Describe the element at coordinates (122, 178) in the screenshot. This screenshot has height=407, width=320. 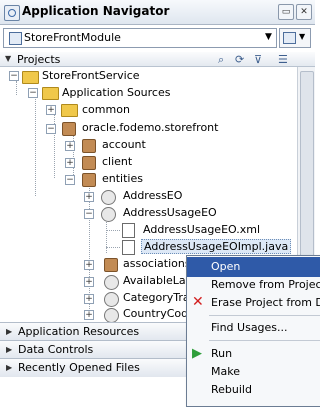
I see `tree-item-entities: entities` at that location.